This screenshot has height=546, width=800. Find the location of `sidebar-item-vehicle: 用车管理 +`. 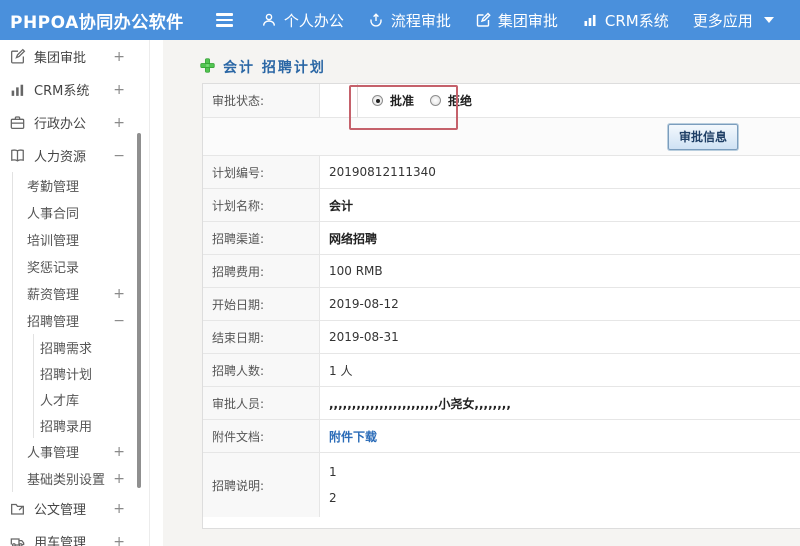

sidebar-item-vehicle: 用车管理 + is located at coordinates (74, 535).